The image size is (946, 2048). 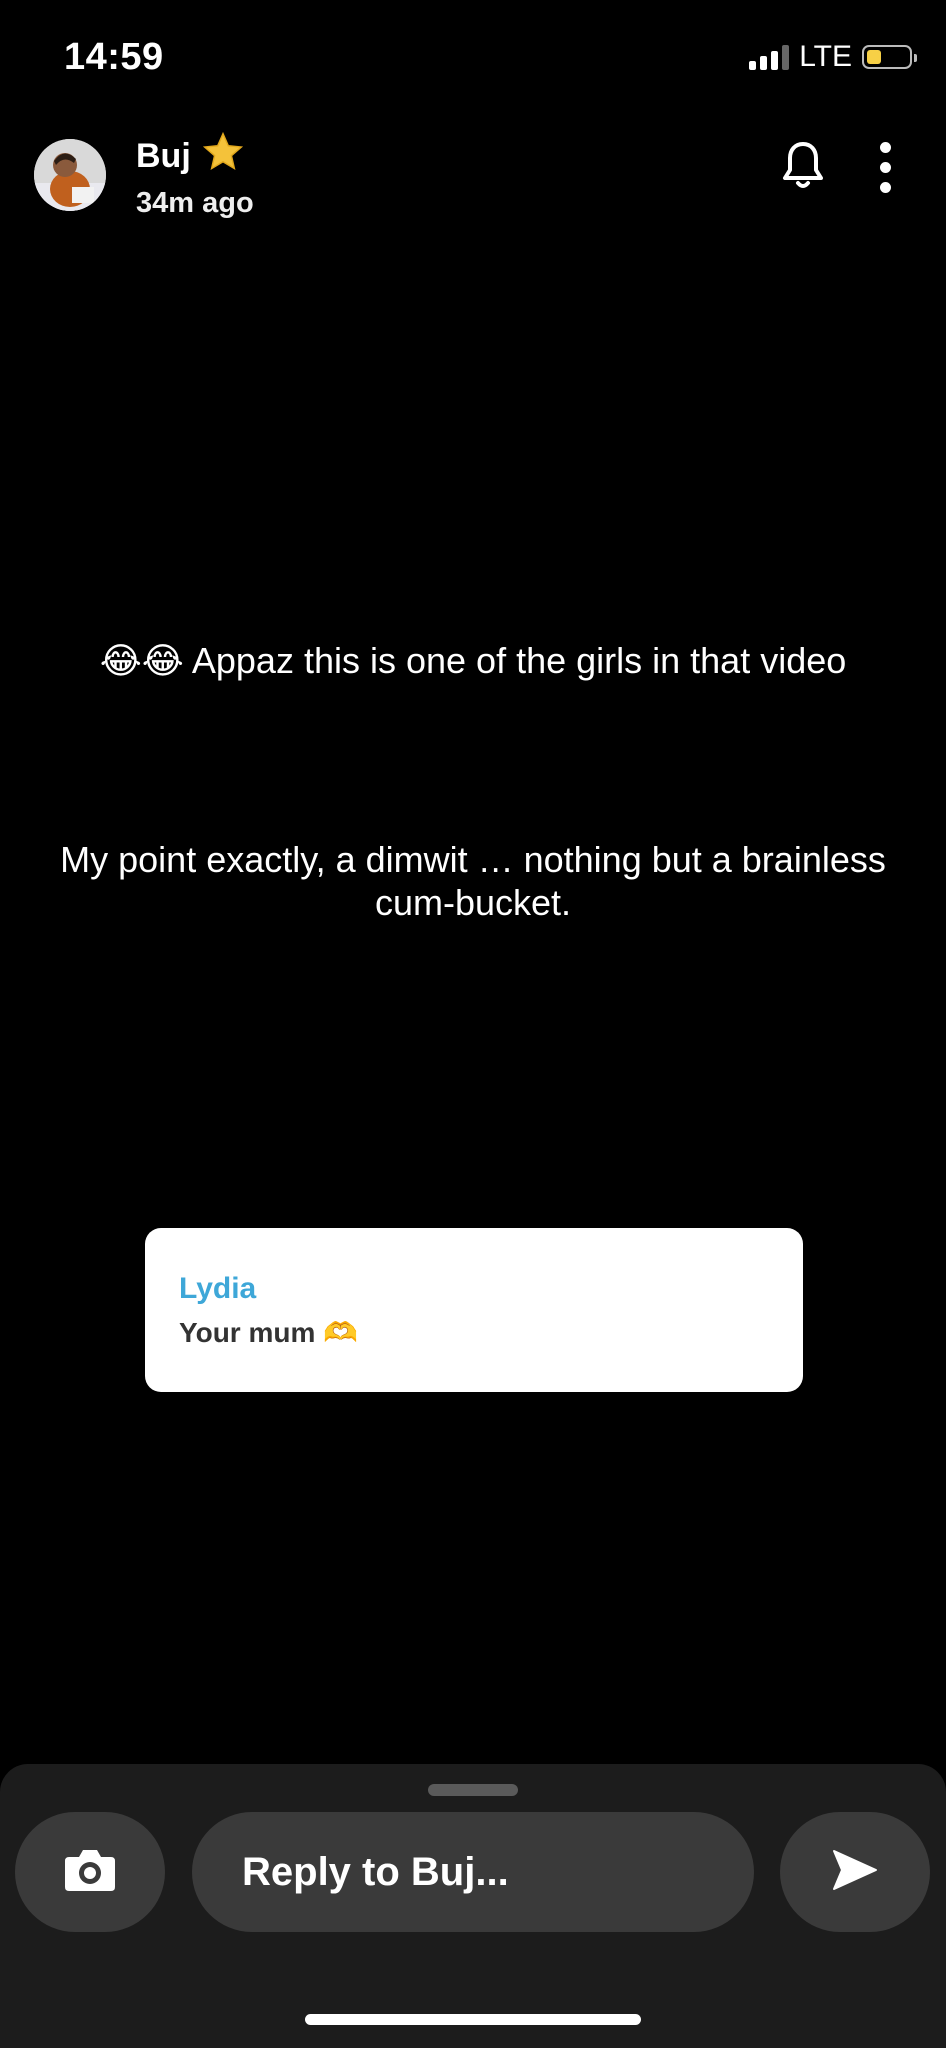 I want to click on story-header: Buj 34m ago, so click(x=144, y=175).